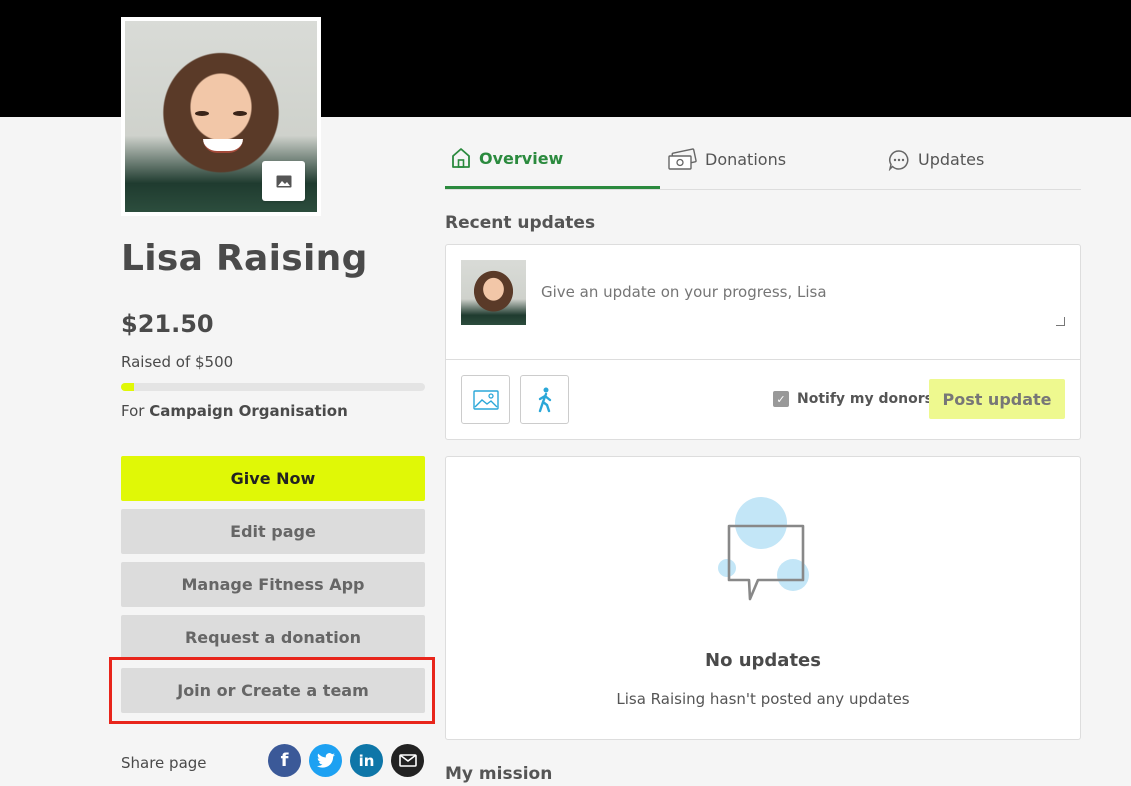 This screenshot has height=786, width=1131. Describe the element at coordinates (244, 258) in the screenshot. I see `fundraiser-name: Lisa Raising` at that location.